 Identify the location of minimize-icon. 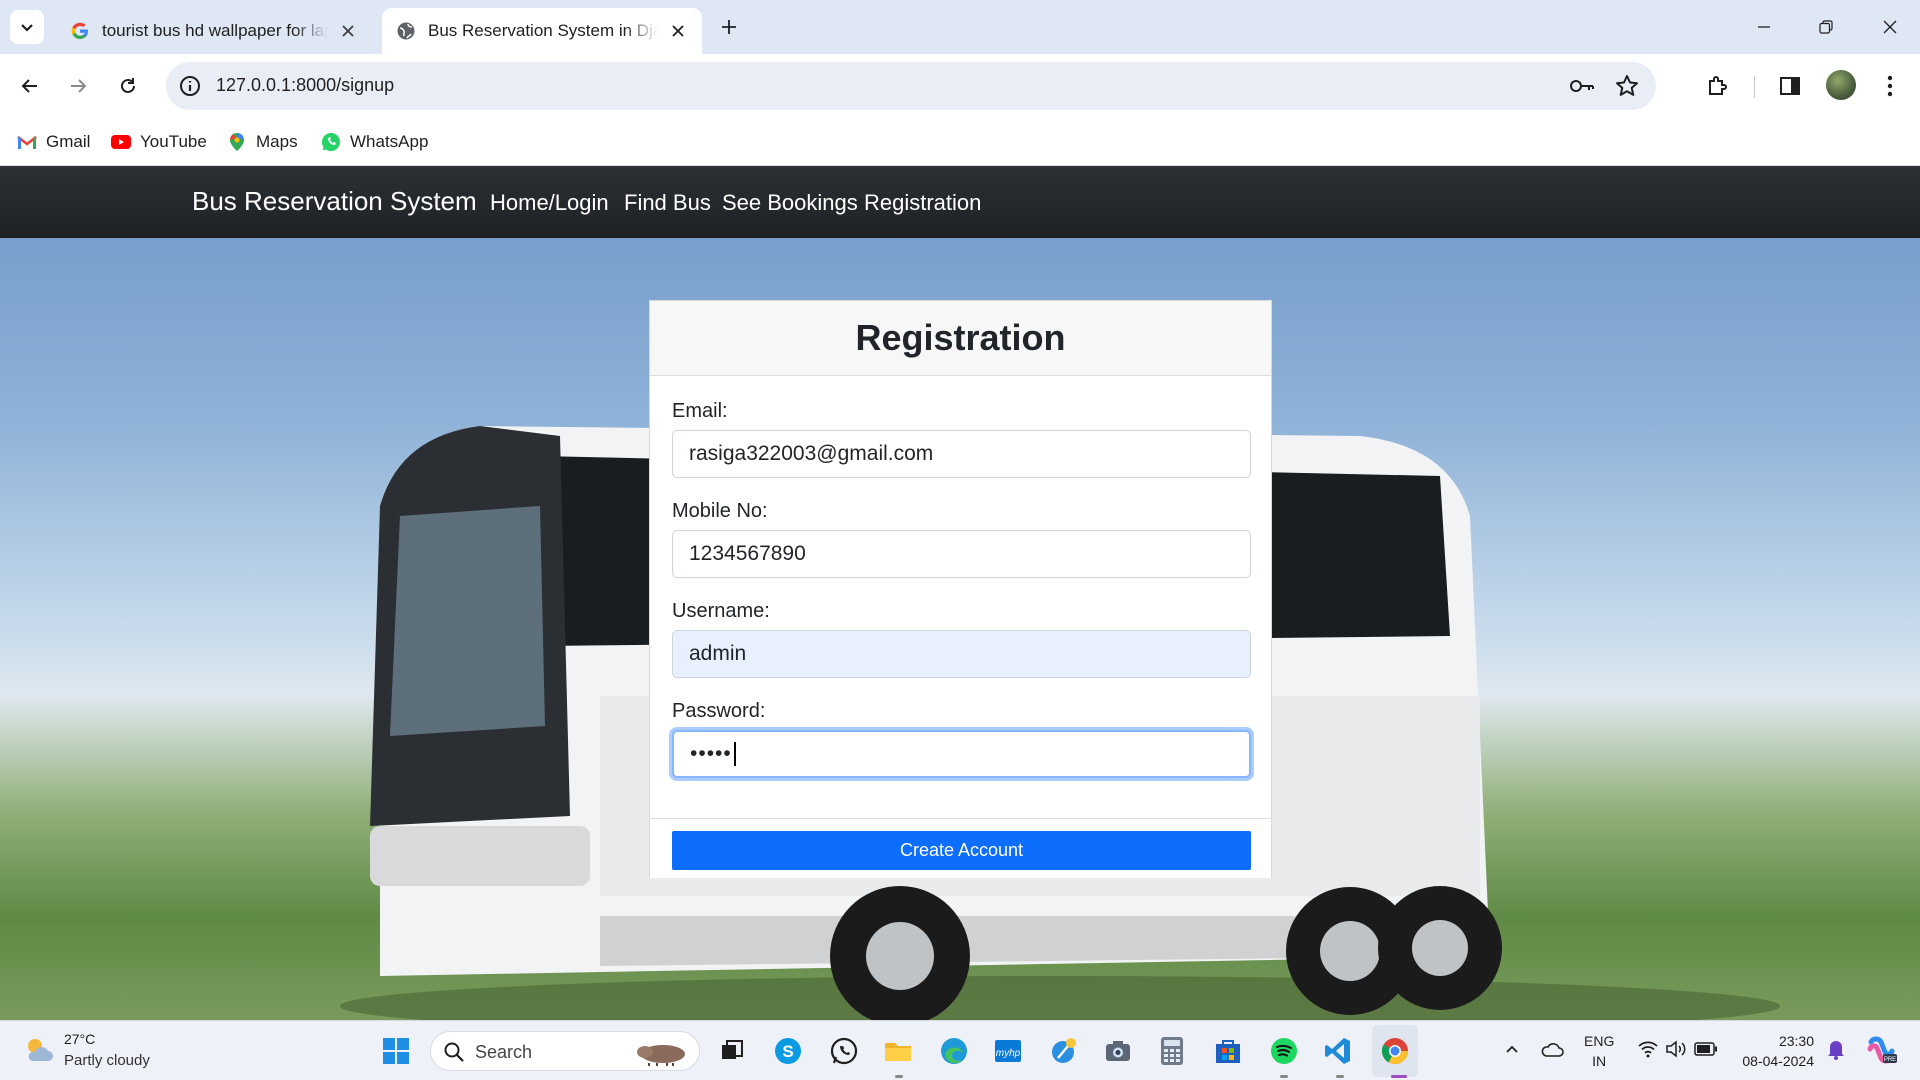
(1764, 27).